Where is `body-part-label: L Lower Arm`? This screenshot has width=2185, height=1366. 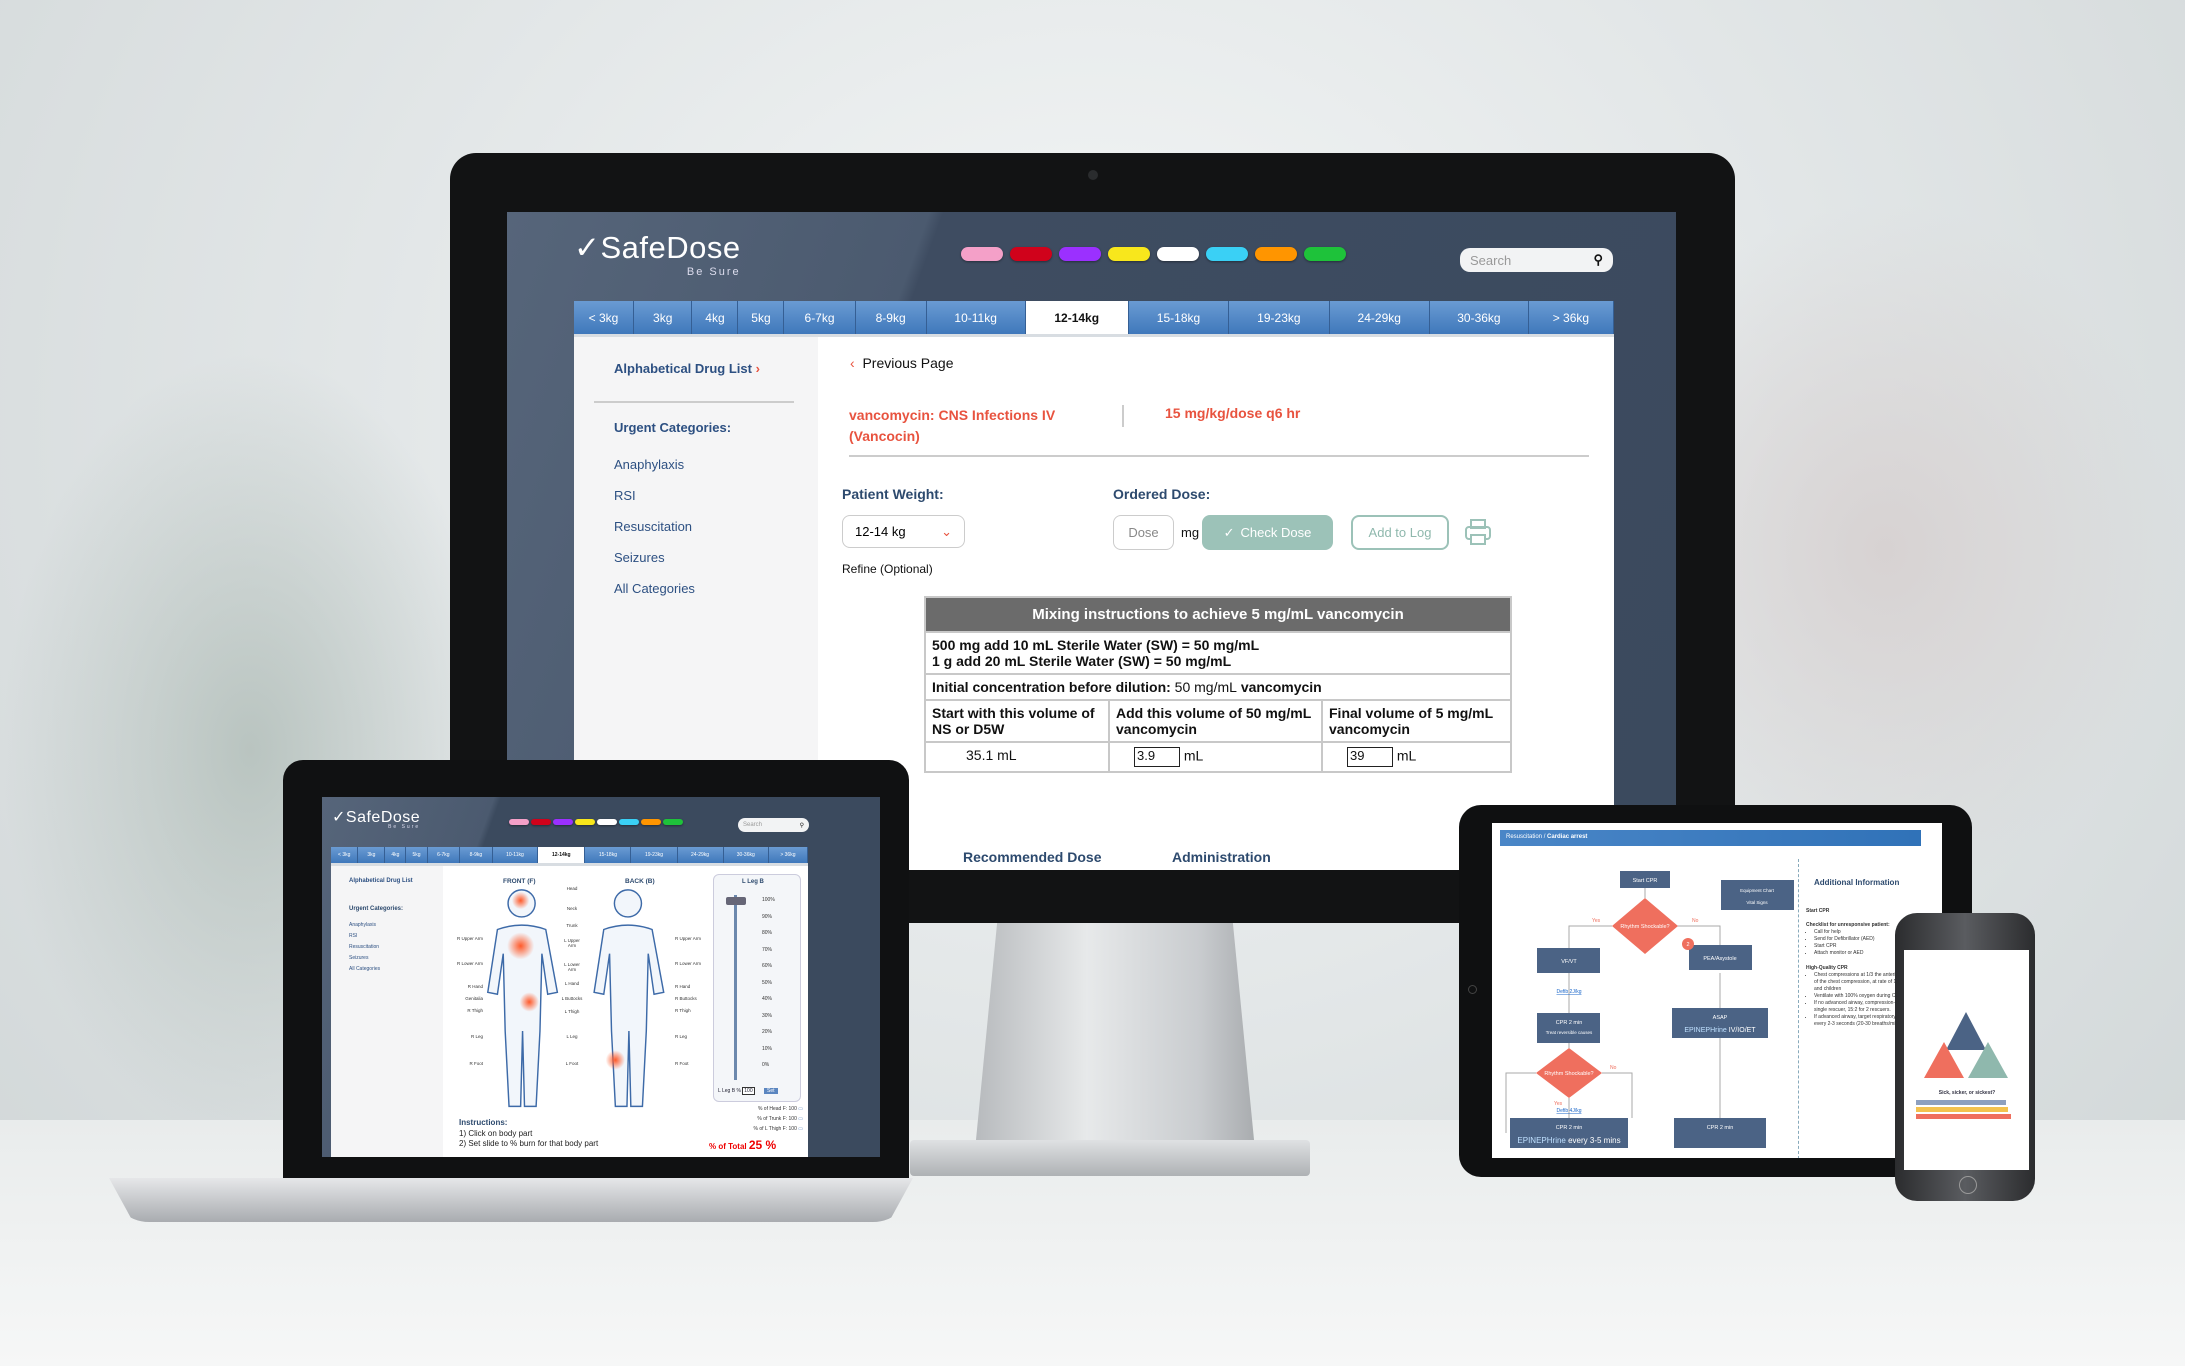 body-part-label: L Lower Arm is located at coordinates (572, 967).